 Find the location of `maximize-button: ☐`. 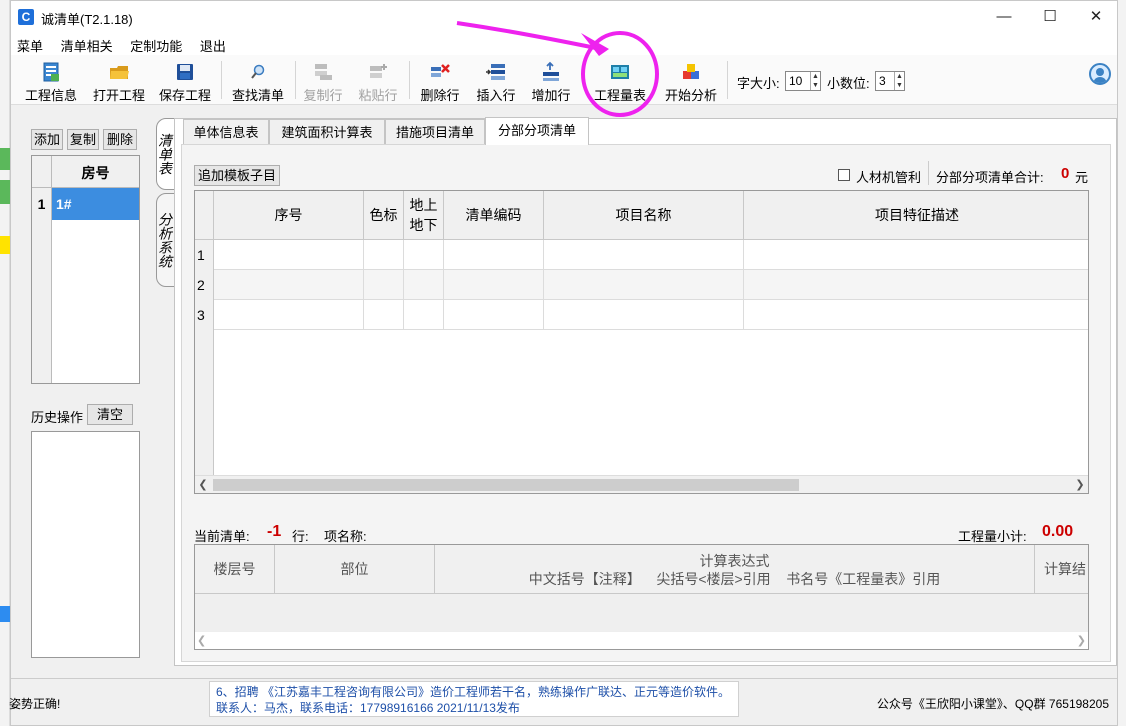

maximize-button: ☐ is located at coordinates (1050, 17).